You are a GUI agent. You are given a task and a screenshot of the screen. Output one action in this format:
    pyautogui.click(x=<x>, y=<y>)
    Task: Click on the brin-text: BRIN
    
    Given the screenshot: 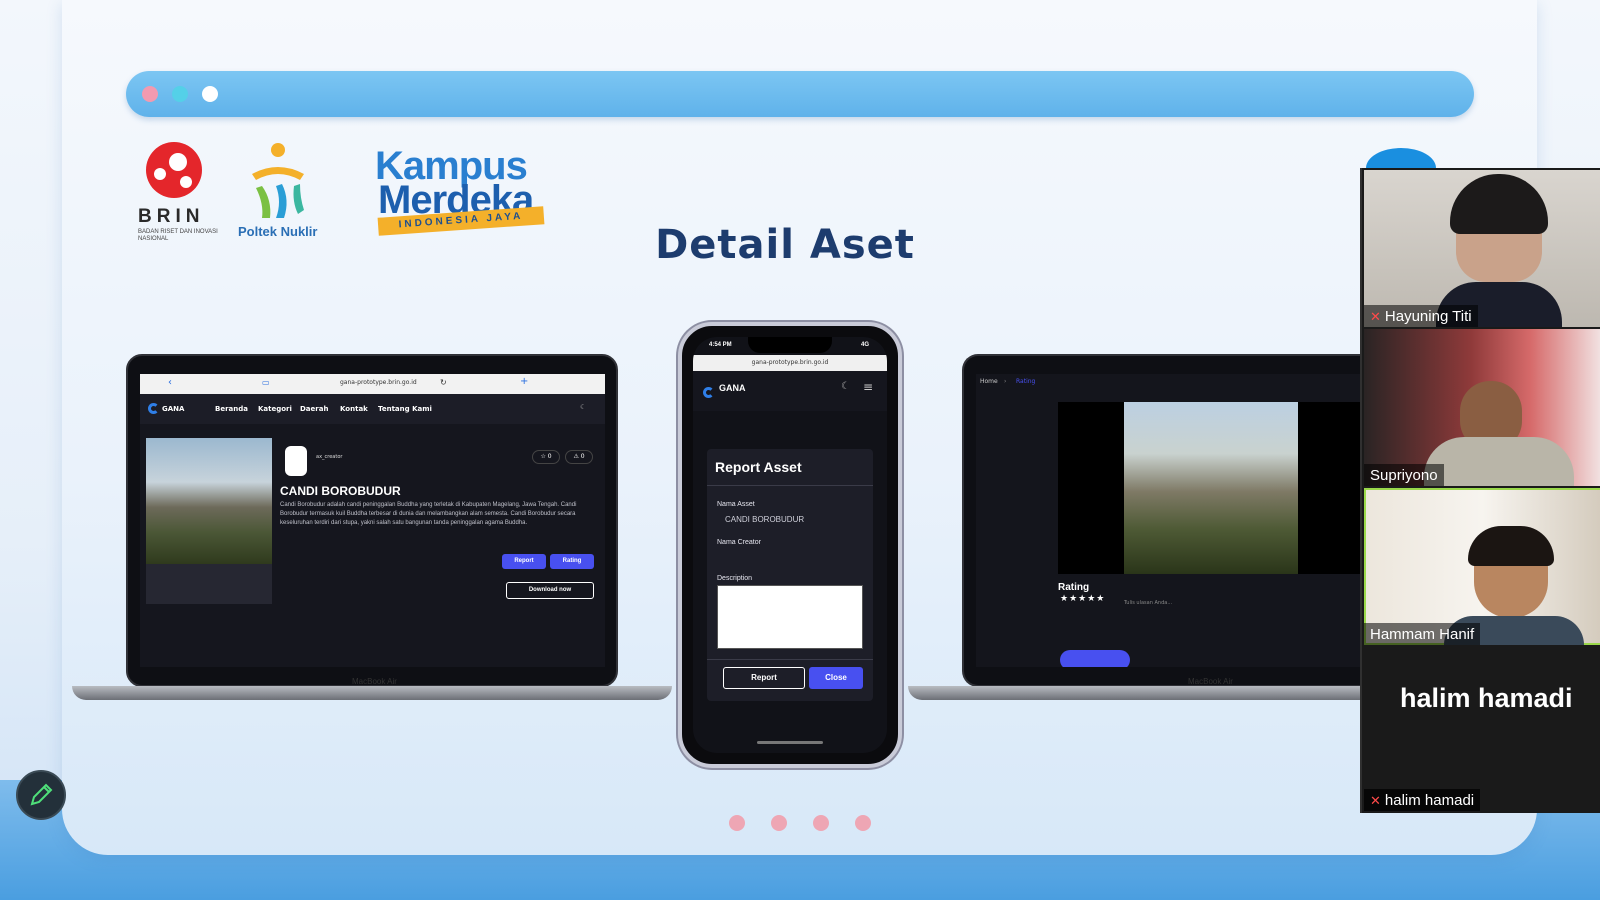 What is the action you would take?
    pyautogui.click(x=171, y=216)
    